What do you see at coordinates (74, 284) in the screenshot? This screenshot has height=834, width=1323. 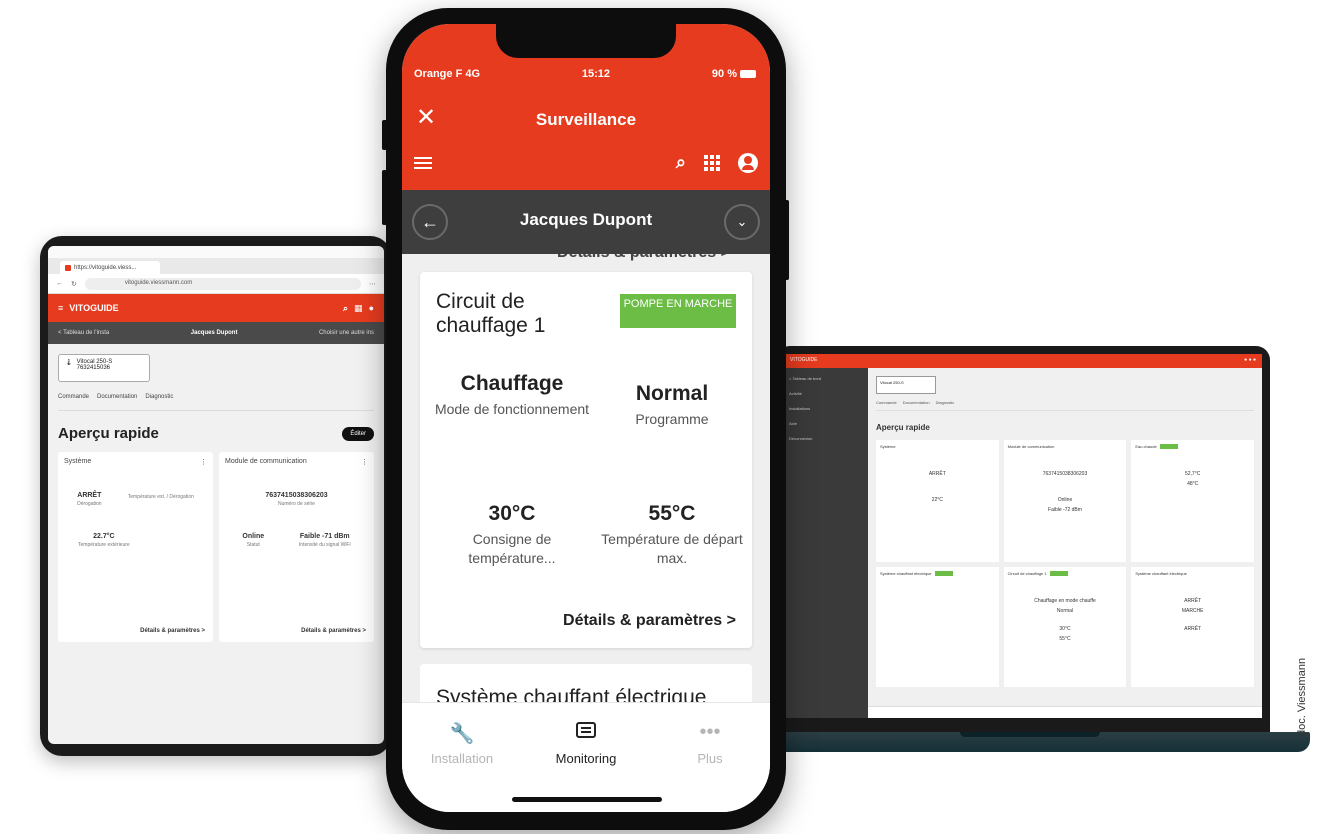 I see `reload-icon: ↻` at bounding box center [74, 284].